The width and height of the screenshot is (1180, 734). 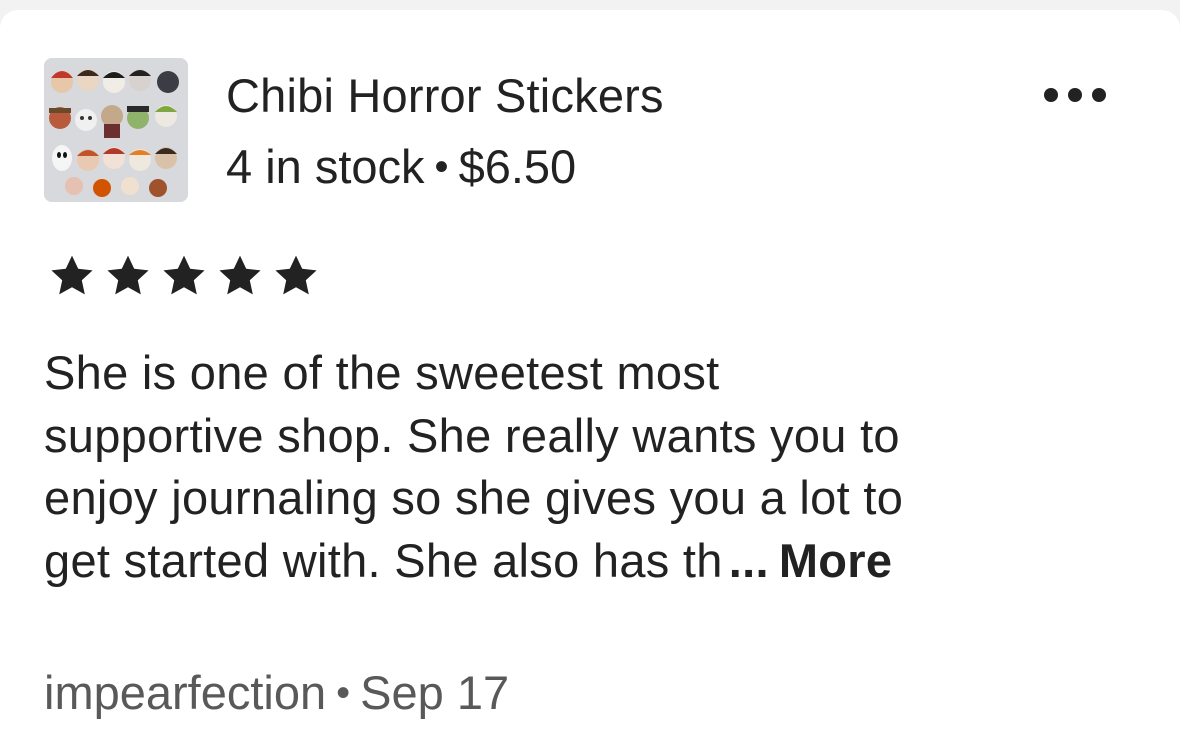 I want to click on stock-status: 4 in stock, so click(x=325, y=166).